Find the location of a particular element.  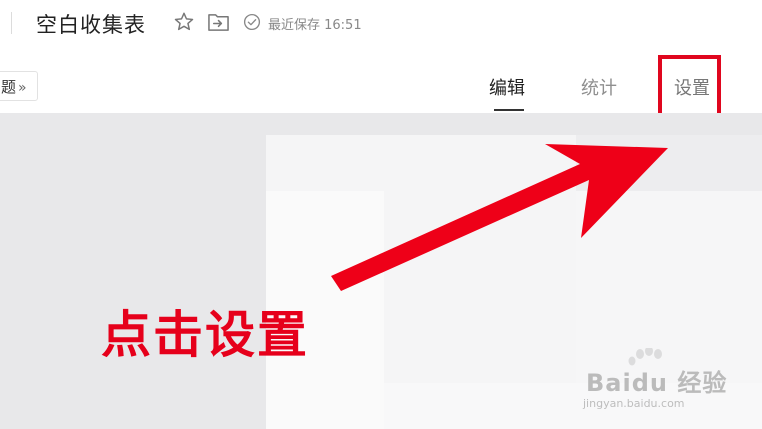

watermark-brand: Baidu 经验 is located at coordinates (657, 383).